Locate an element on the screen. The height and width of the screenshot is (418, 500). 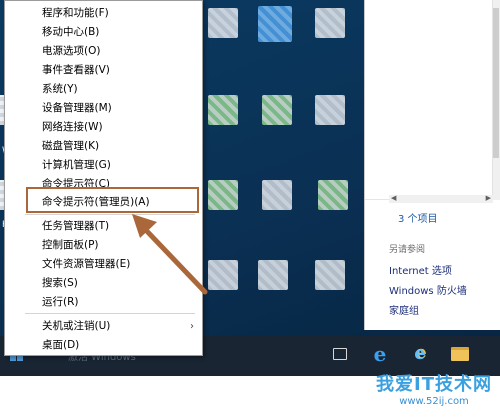
menu-item-task-manager: 任务管理器(T) is located at coordinates (103, 226).